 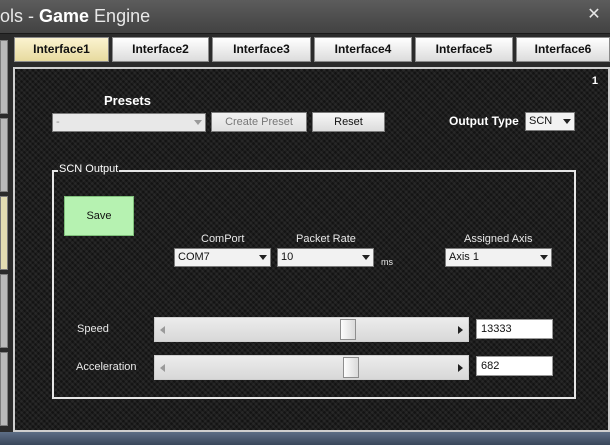 What do you see at coordinates (351, 367) in the screenshot?
I see `acceleration-slider-thumb` at bounding box center [351, 367].